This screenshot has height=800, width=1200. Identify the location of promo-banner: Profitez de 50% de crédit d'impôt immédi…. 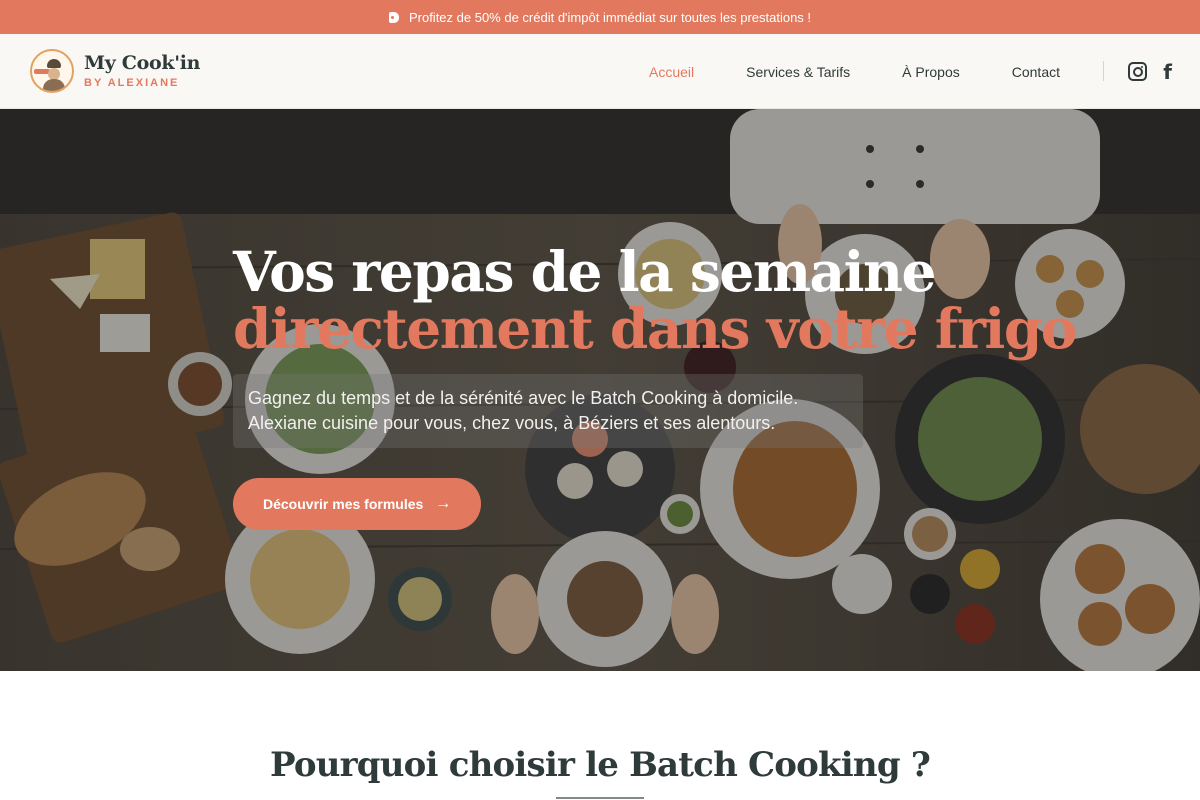
(600, 17).